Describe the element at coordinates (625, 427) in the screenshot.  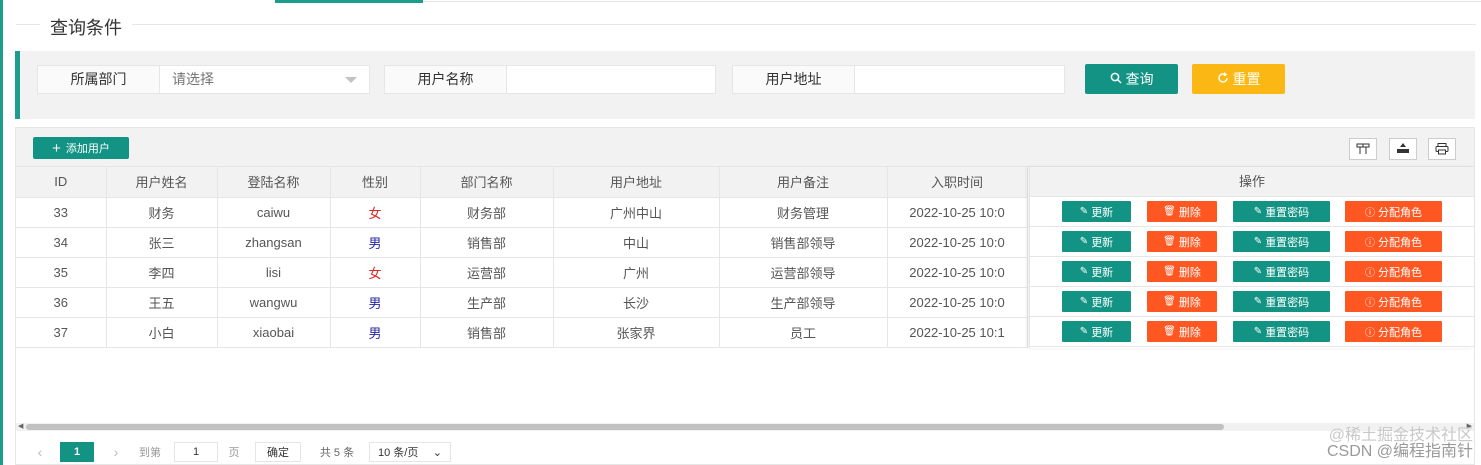
I see `scrollbar-thumb` at that location.